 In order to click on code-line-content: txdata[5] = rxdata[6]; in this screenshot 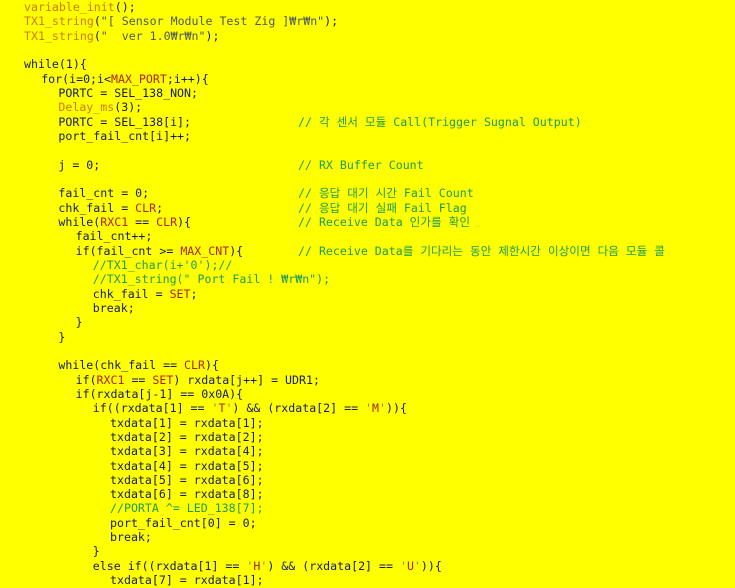, I will do `click(132, 480)`.